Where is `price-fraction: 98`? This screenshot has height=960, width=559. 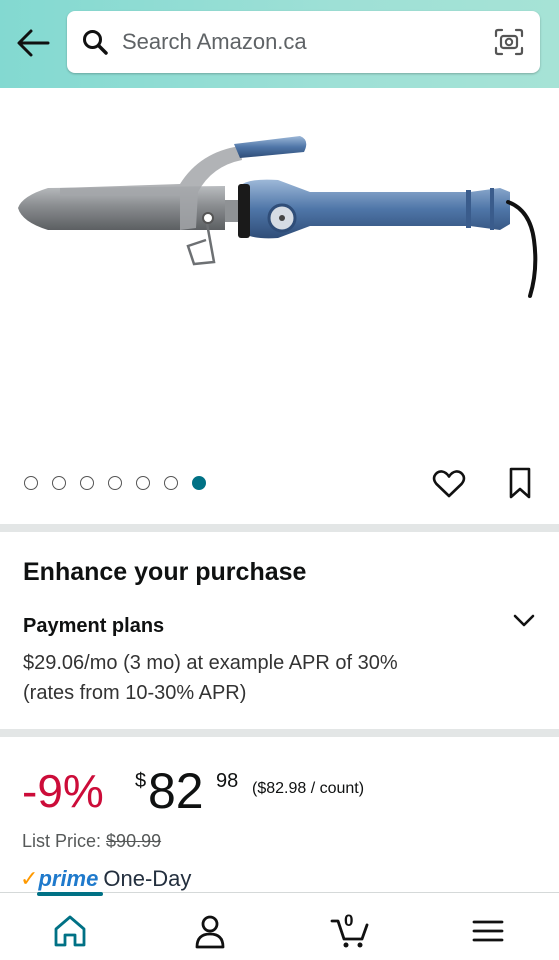 price-fraction: 98 is located at coordinates (227, 781).